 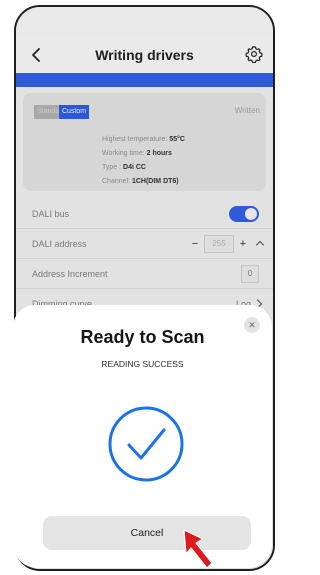 I want to click on navigation-bar: Writing drivers, so click(x=144, y=55).